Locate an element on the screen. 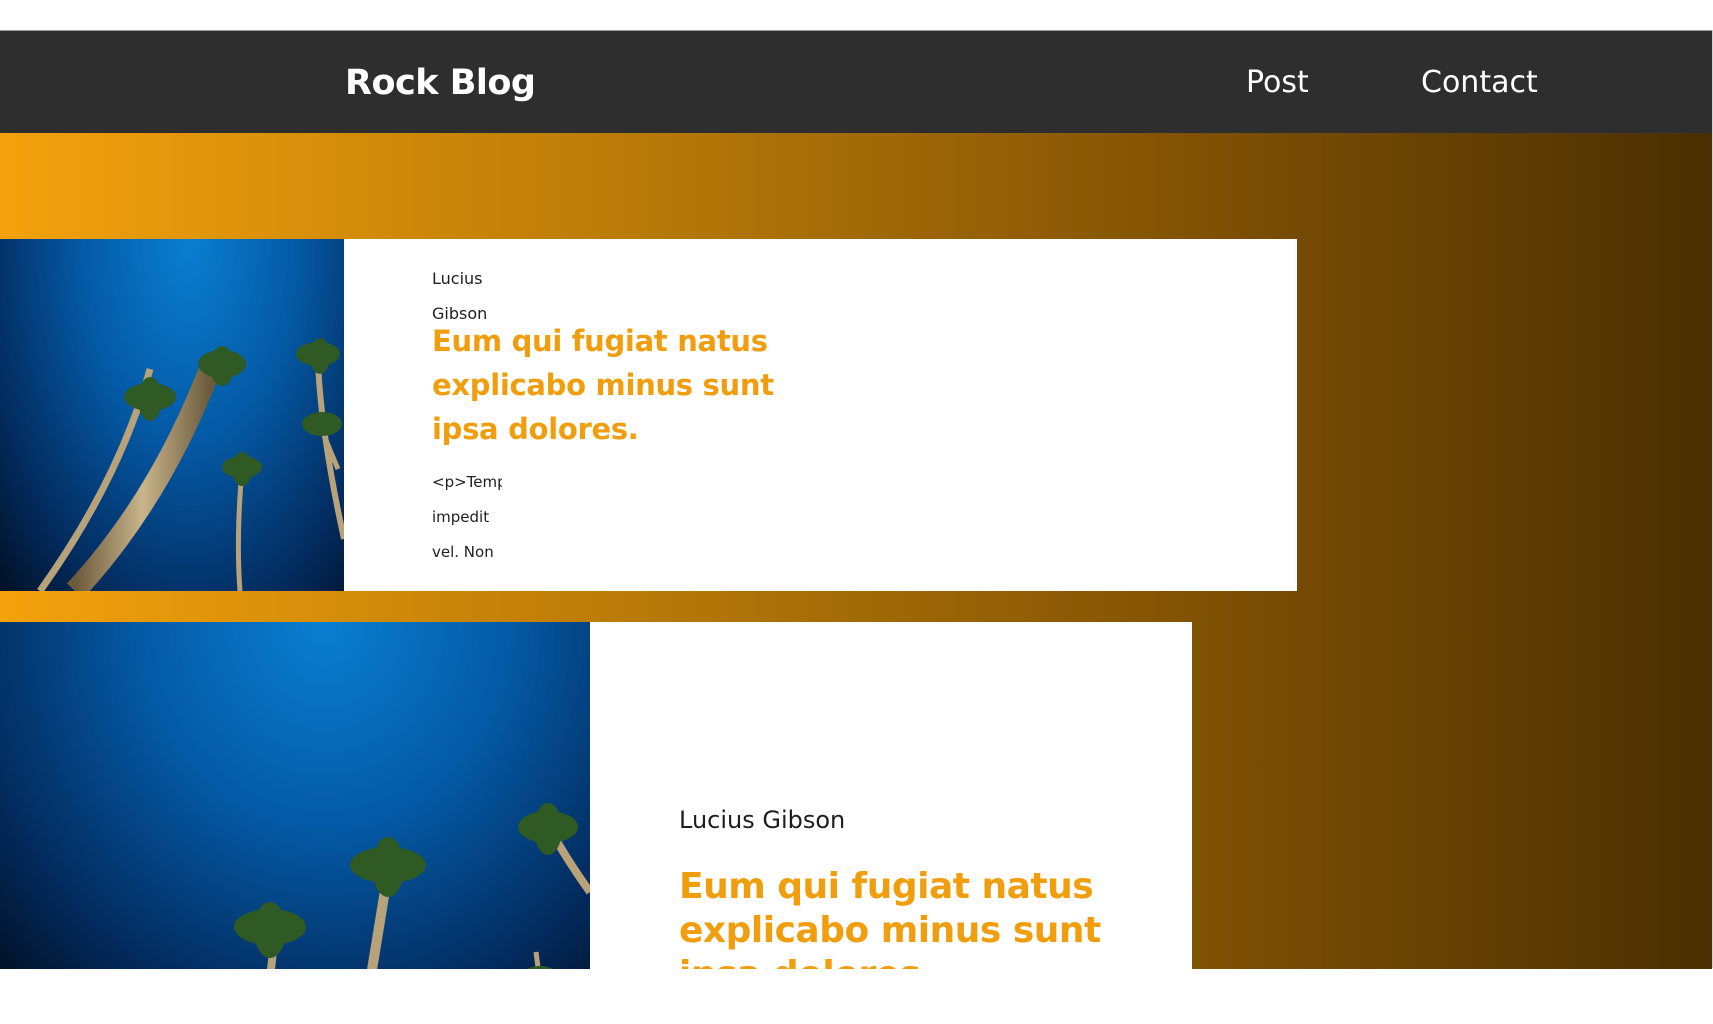 The height and width of the screenshot is (1024, 1713). post-author: Lucius Gibson is located at coordinates (762, 820).